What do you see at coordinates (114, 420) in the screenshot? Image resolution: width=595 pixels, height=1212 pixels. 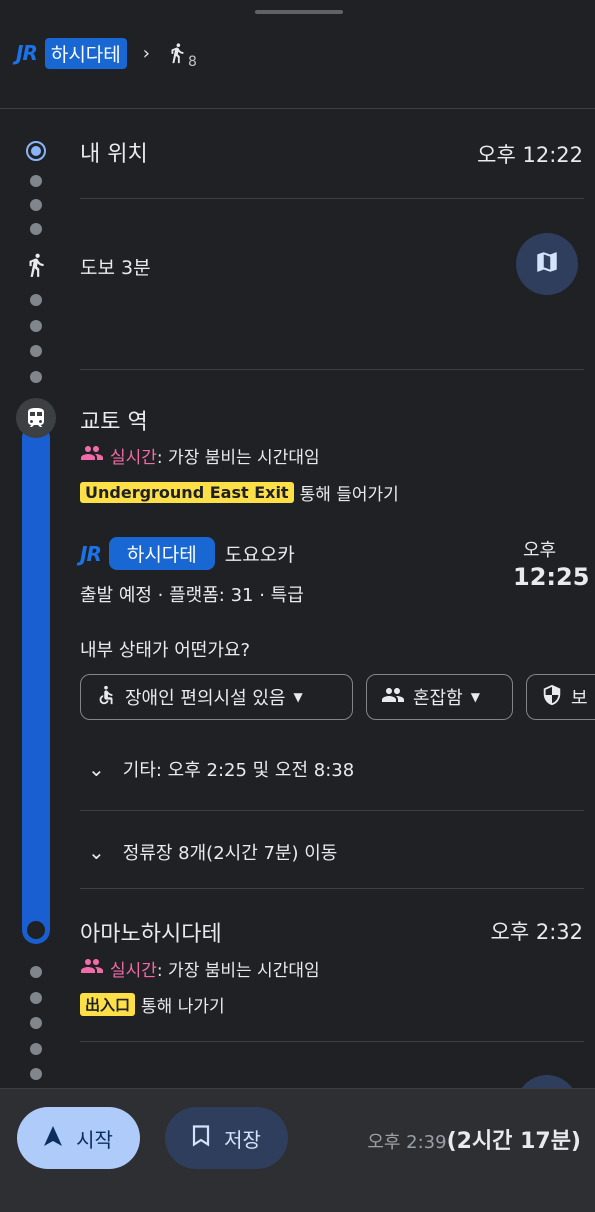 I see `departure-station-name: 교토 역` at bounding box center [114, 420].